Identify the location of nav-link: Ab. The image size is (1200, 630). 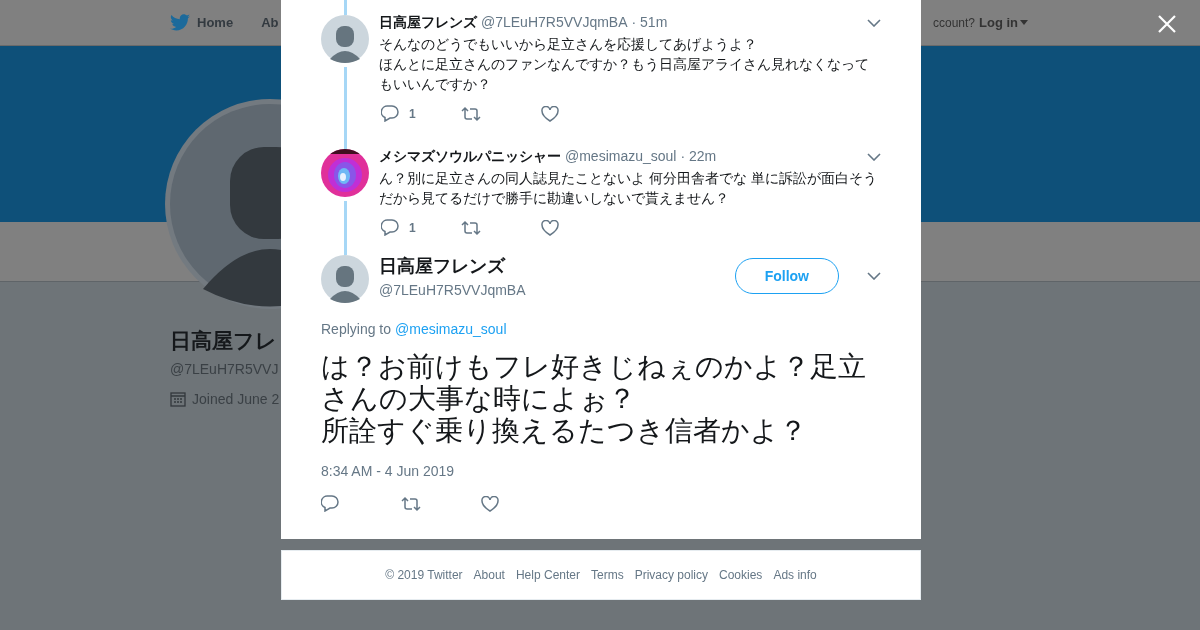
(270, 22).